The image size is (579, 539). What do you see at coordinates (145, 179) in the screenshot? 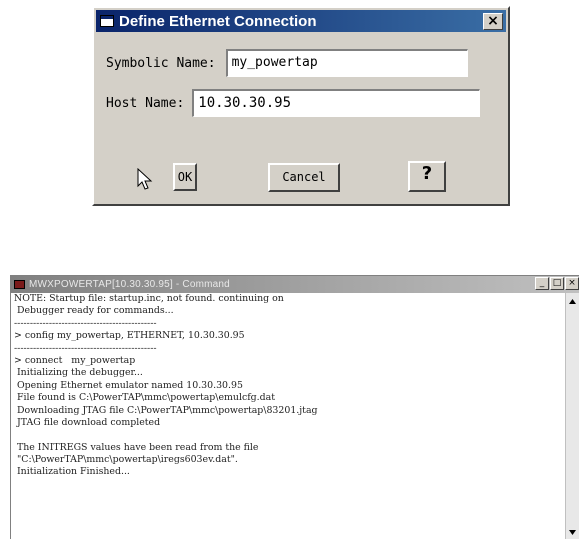
I see `mouse-pointer-icon` at bounding box center [145, 179].